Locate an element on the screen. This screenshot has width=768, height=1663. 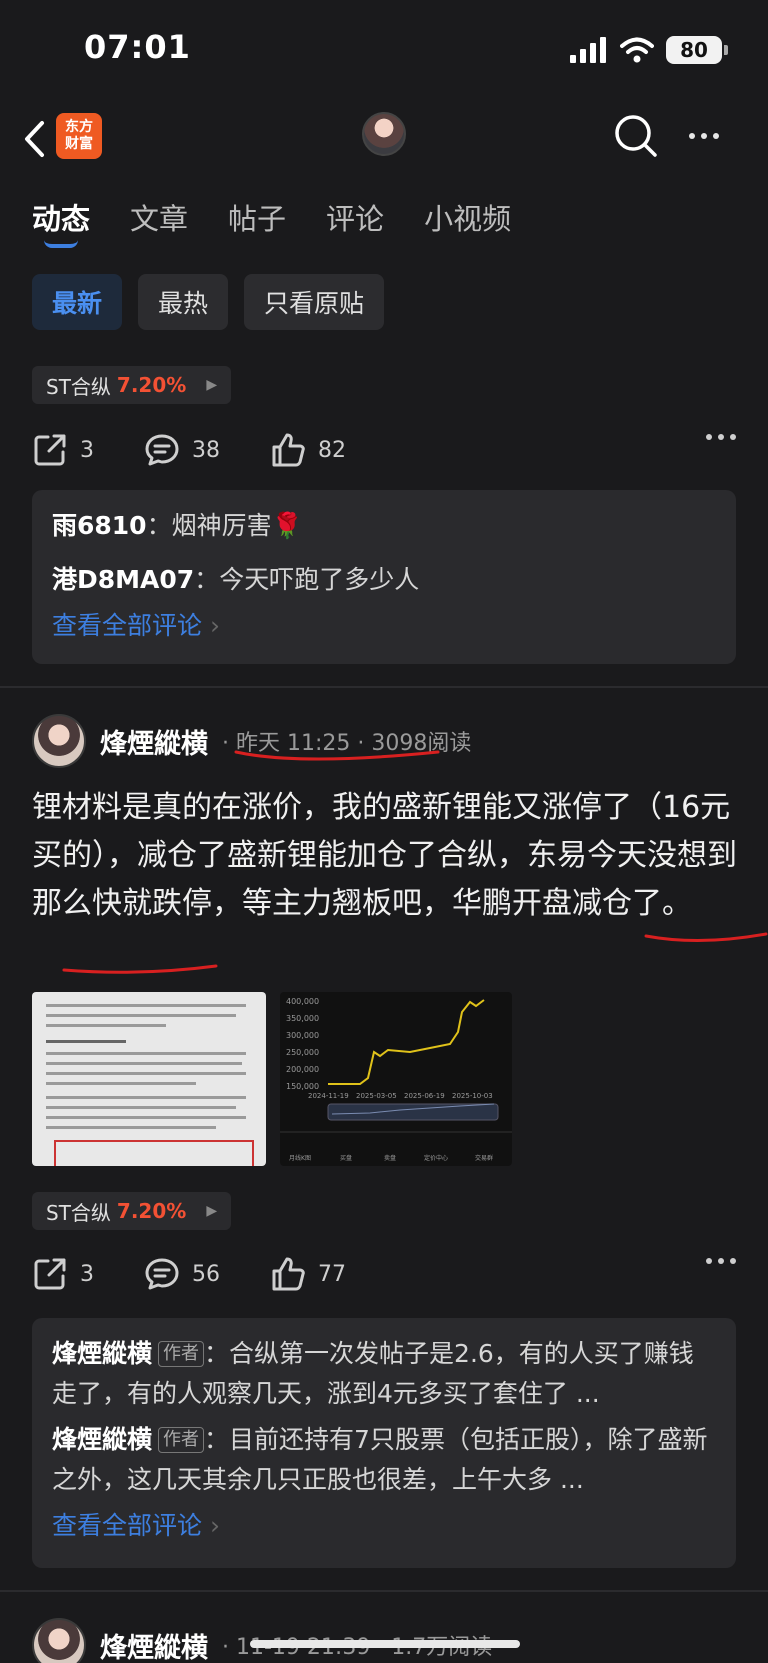
filter-latest: 最新 is located at coordinates (77, 302).